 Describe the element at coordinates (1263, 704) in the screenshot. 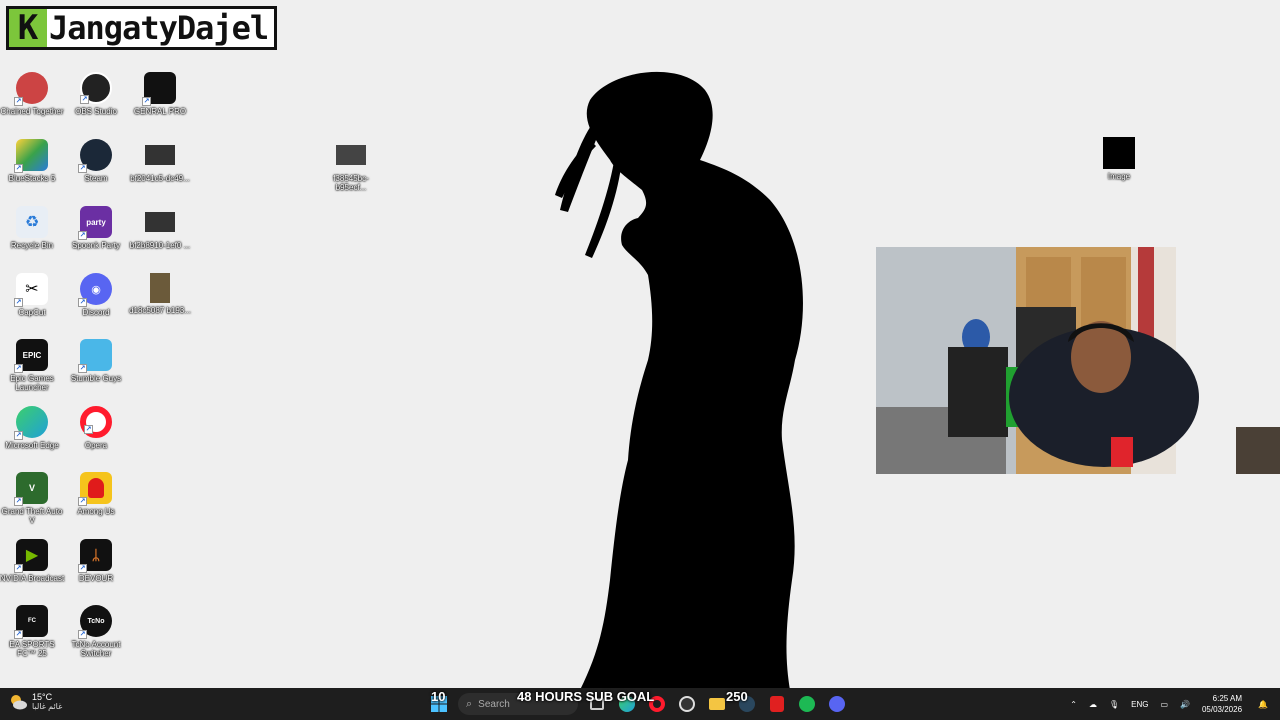

I see `notification-bell-icon: 🔔` at that location.